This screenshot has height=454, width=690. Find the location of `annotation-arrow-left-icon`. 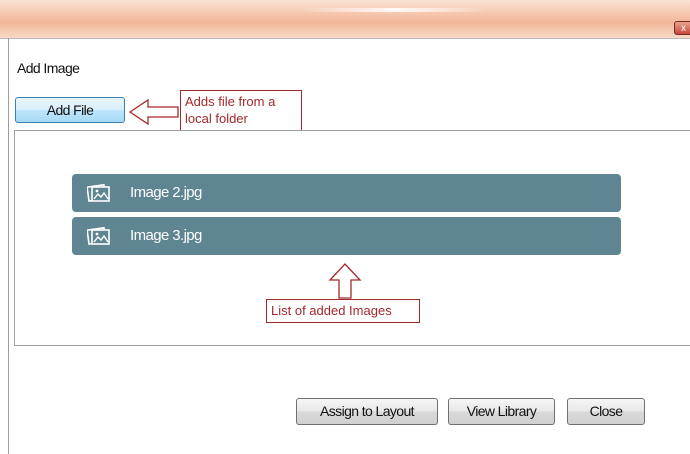

annotation-arrow-left-icon is located at coordinates (153, 112).